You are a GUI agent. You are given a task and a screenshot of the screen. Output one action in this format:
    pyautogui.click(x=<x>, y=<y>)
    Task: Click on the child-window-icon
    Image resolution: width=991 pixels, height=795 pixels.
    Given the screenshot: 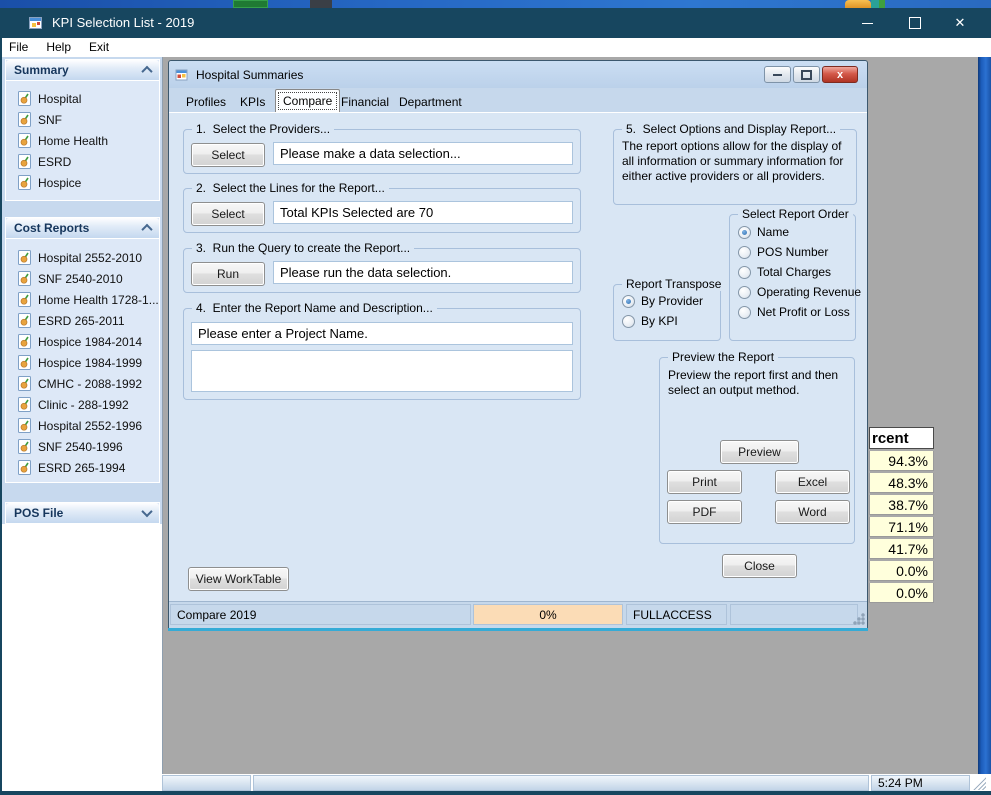 What is the action you would take?
    pyautogui.click(x=181, y=74)
    